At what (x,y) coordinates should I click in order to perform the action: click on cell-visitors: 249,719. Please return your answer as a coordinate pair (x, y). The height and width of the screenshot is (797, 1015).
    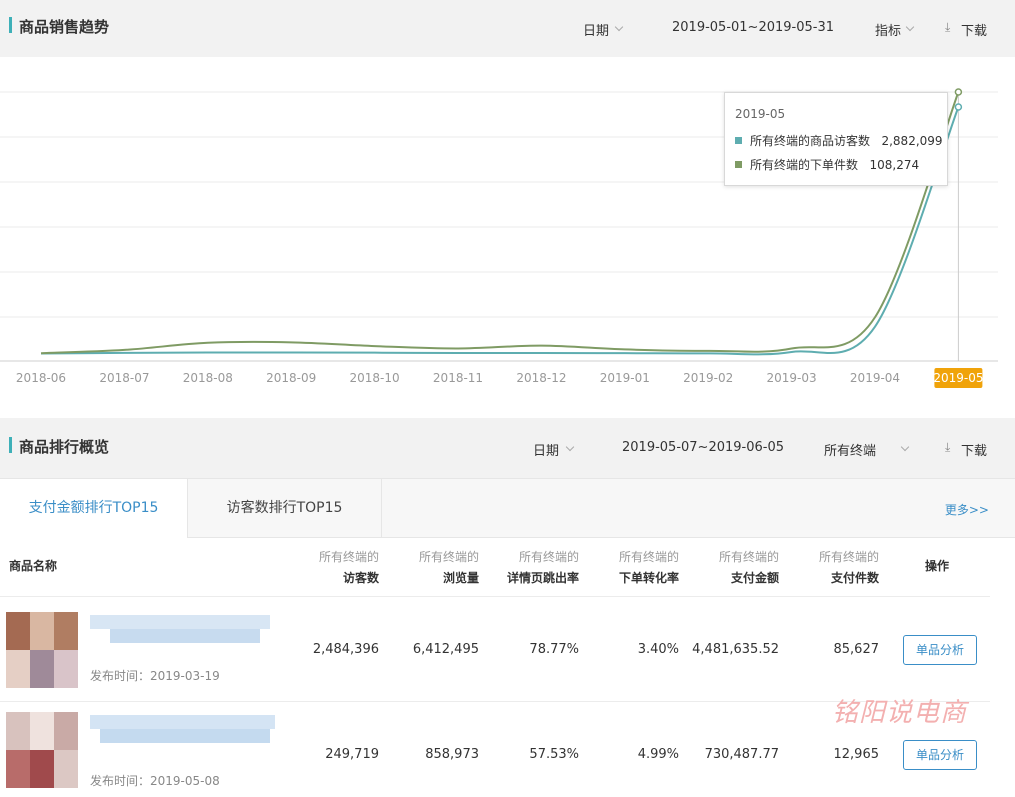
    Looking at the image, I should click on (352, 754).